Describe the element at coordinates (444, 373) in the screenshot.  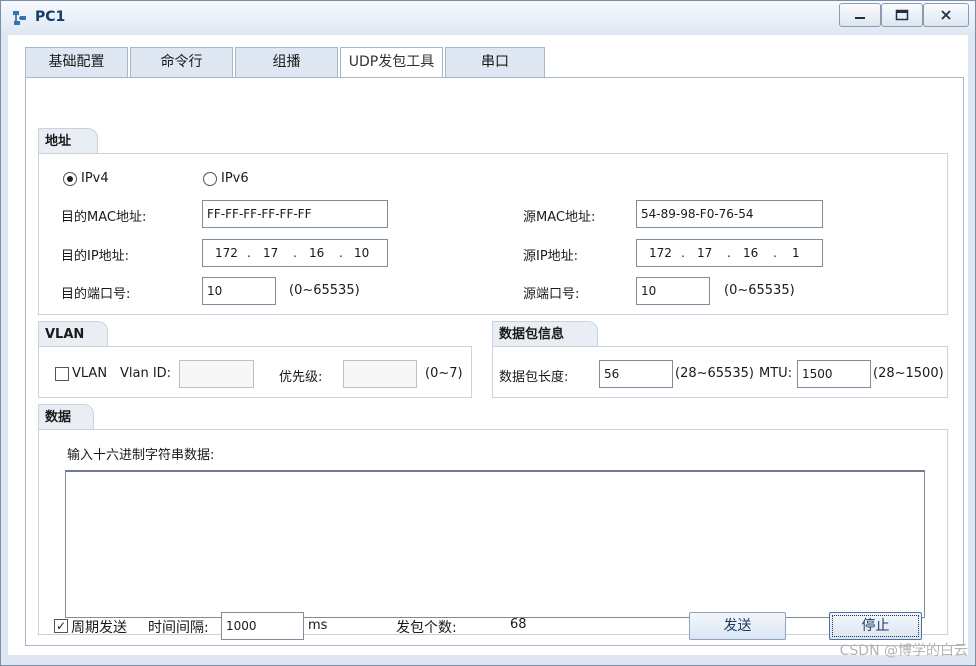
I see `priority-range: (0~7)` at that location.